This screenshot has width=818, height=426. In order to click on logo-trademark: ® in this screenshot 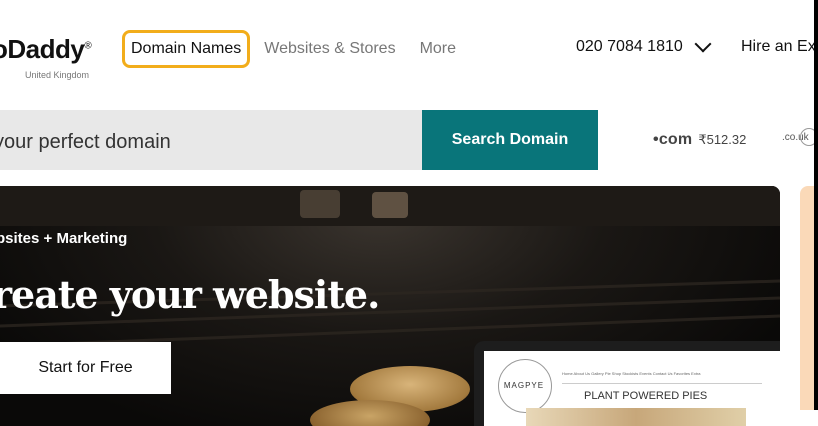, I will do `click(88, 46)`.